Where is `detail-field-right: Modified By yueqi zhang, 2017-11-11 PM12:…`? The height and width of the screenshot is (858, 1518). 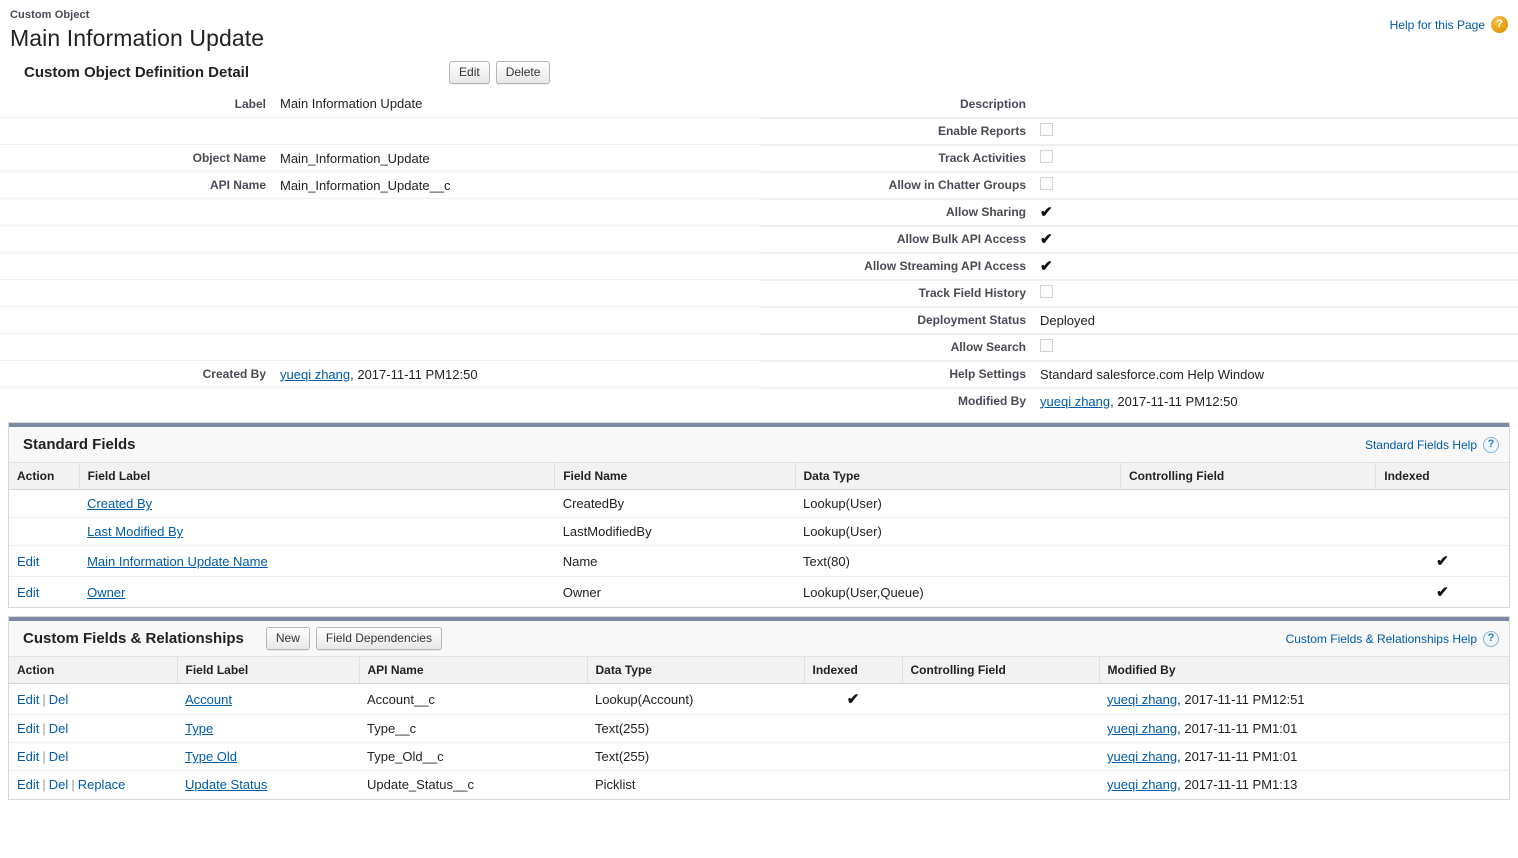 detail-field-right: Modified By yueqi zhang, 2017-11-11 PM12:… is located at coordinates (1139, 401).